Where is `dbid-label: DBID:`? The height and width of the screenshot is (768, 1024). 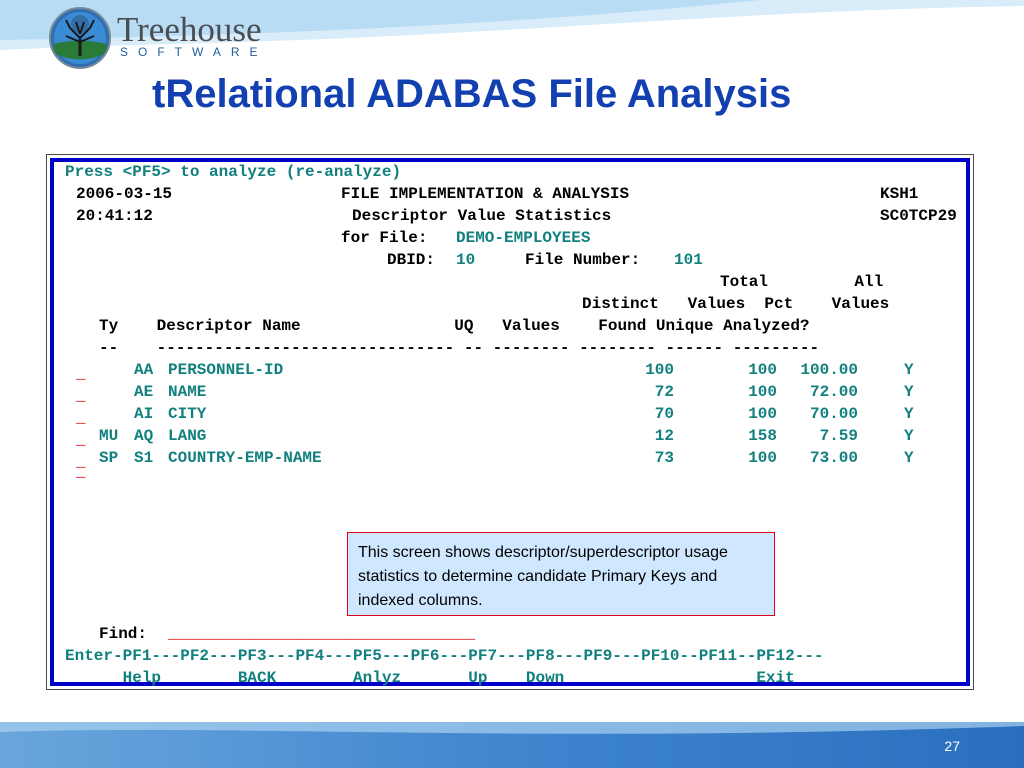
dbid-label: DBID: is located at coordinates (411, 260).